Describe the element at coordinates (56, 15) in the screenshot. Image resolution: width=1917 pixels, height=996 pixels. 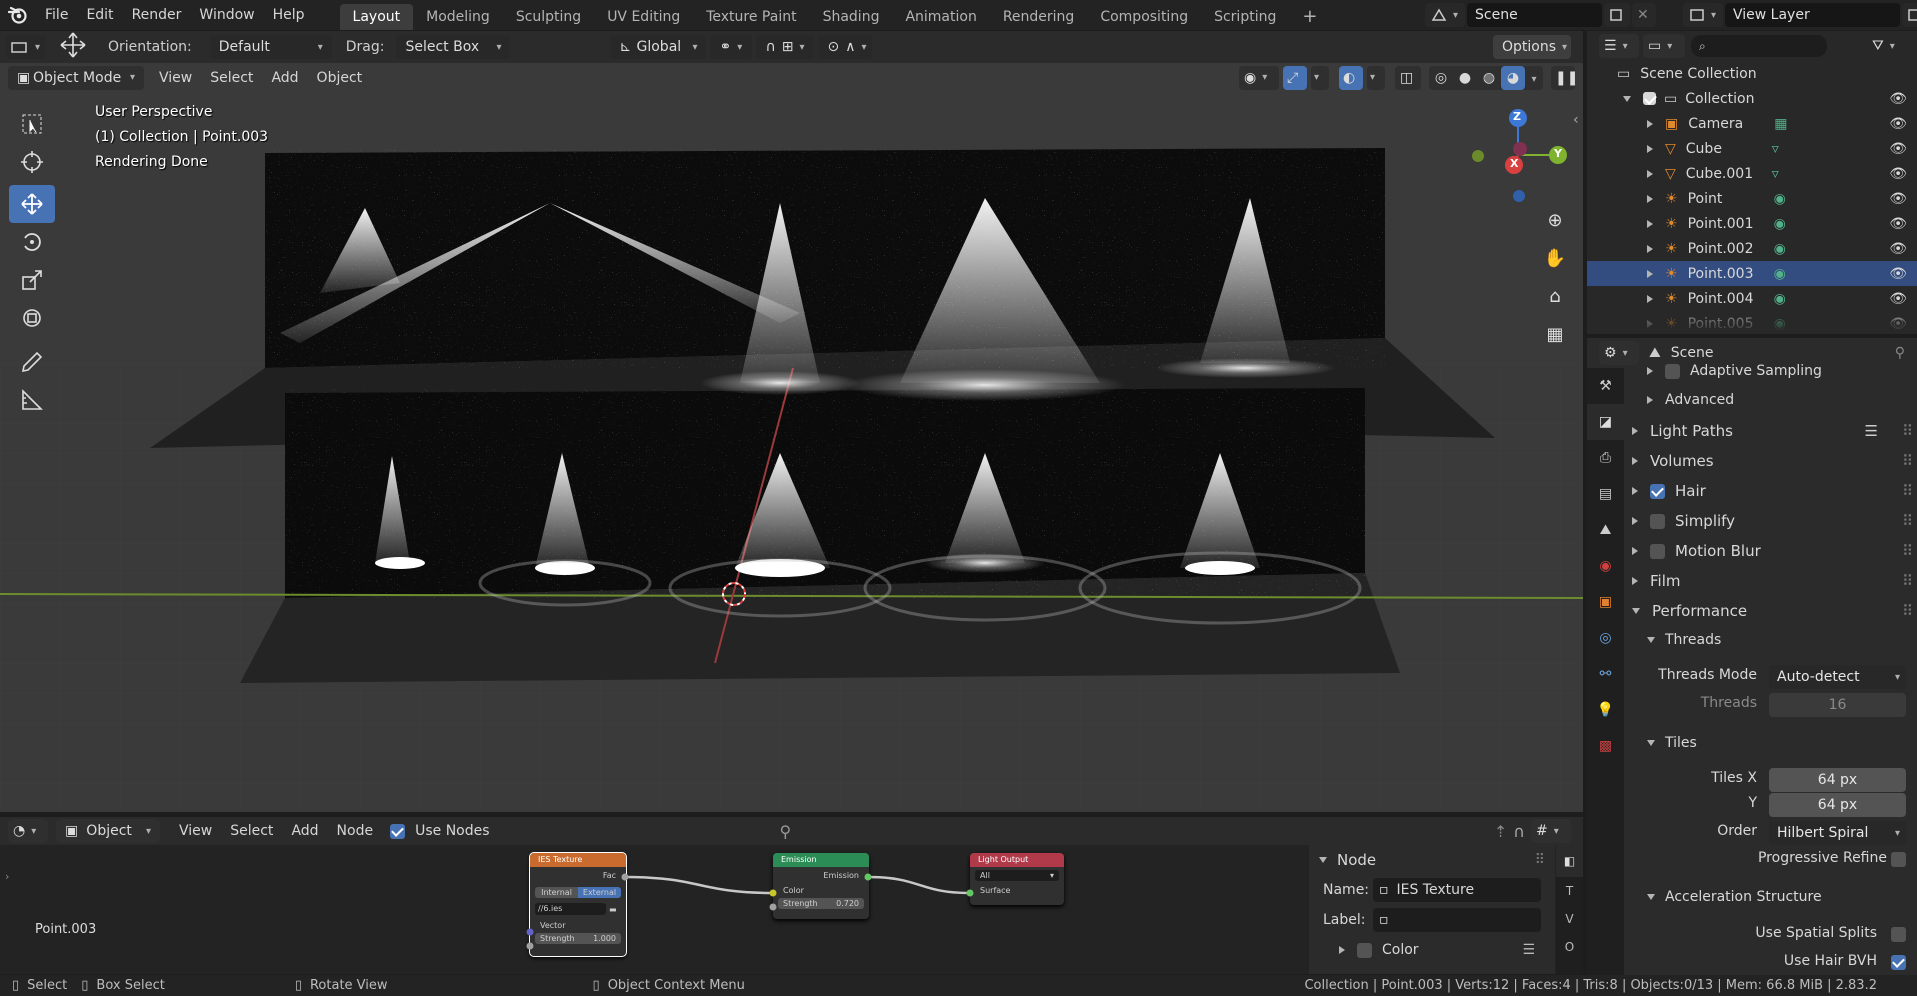
I see `menu-file: File` at that location.